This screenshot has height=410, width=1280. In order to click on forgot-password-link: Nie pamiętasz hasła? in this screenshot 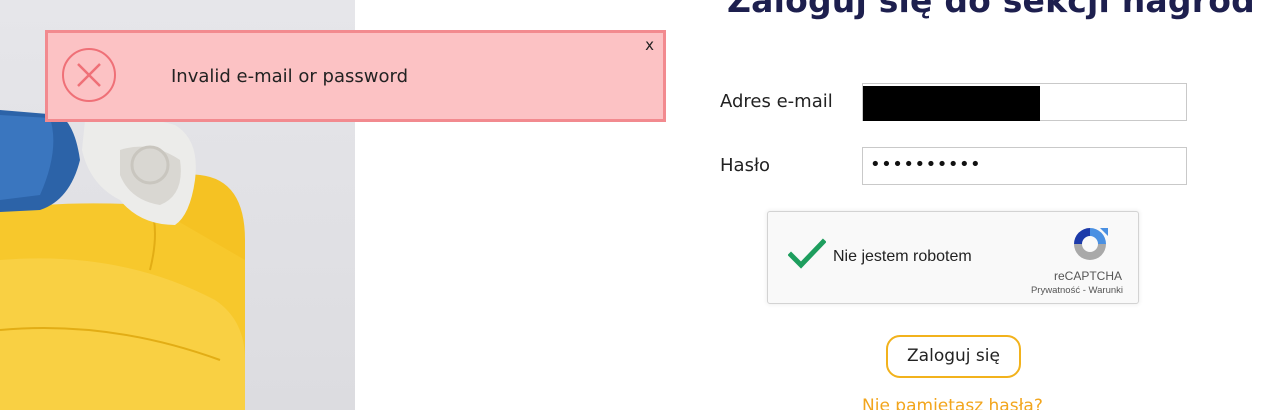, I will do `click(952, 403)`.